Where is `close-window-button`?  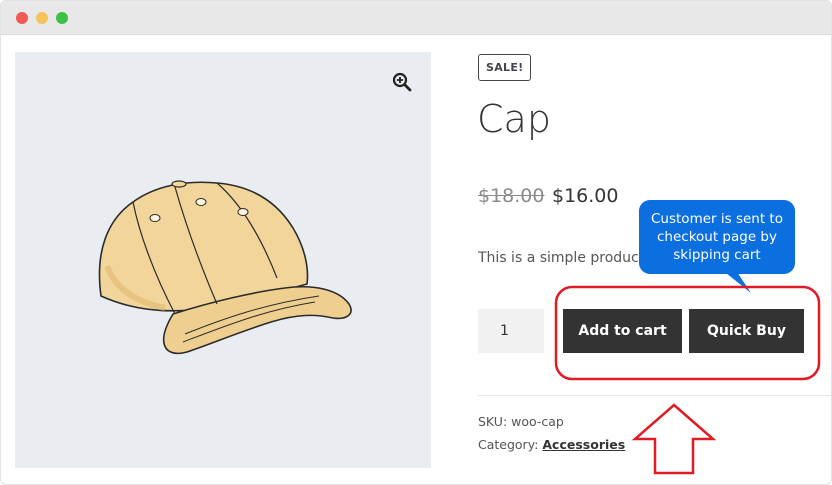
close-window-button is located at coordinates (22, 18).